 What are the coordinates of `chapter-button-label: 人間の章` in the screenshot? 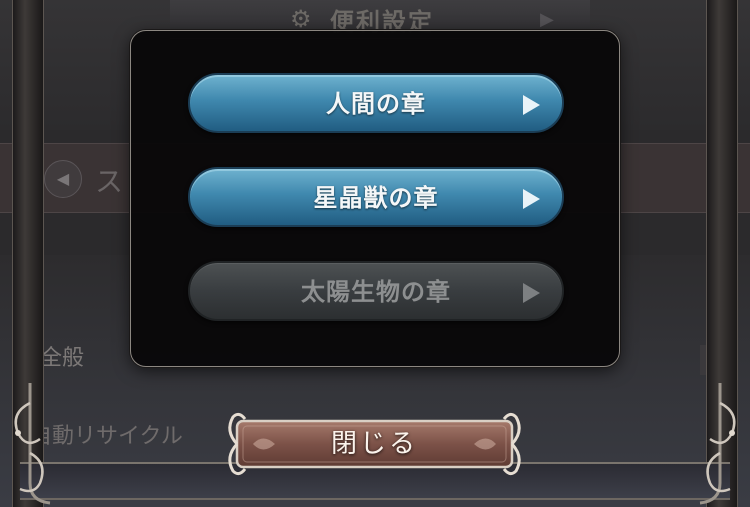 It's located at (376, 104).